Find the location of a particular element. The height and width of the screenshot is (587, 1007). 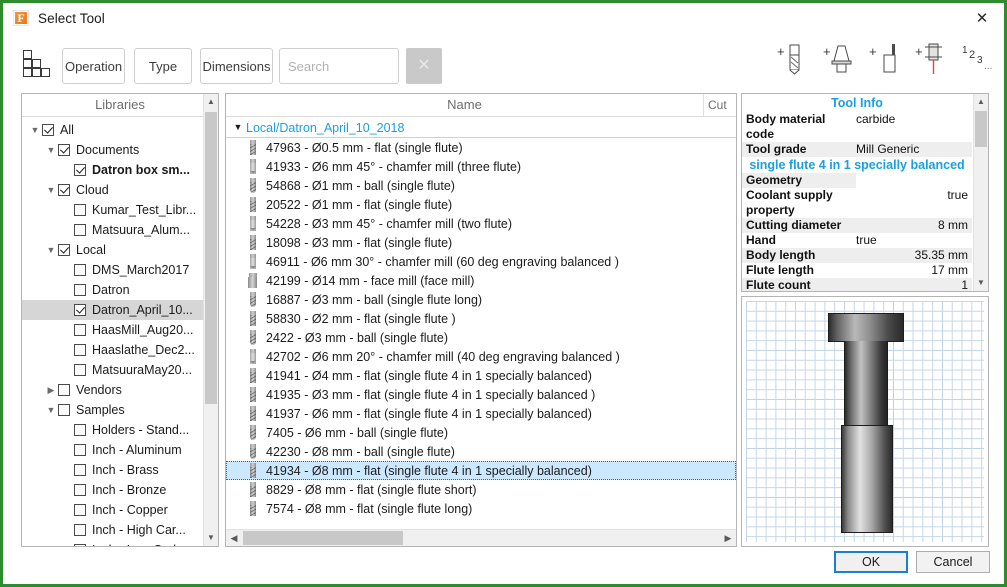

tool-info-scrollbar: ▲ ▼ is located at coordinates (980, 192).